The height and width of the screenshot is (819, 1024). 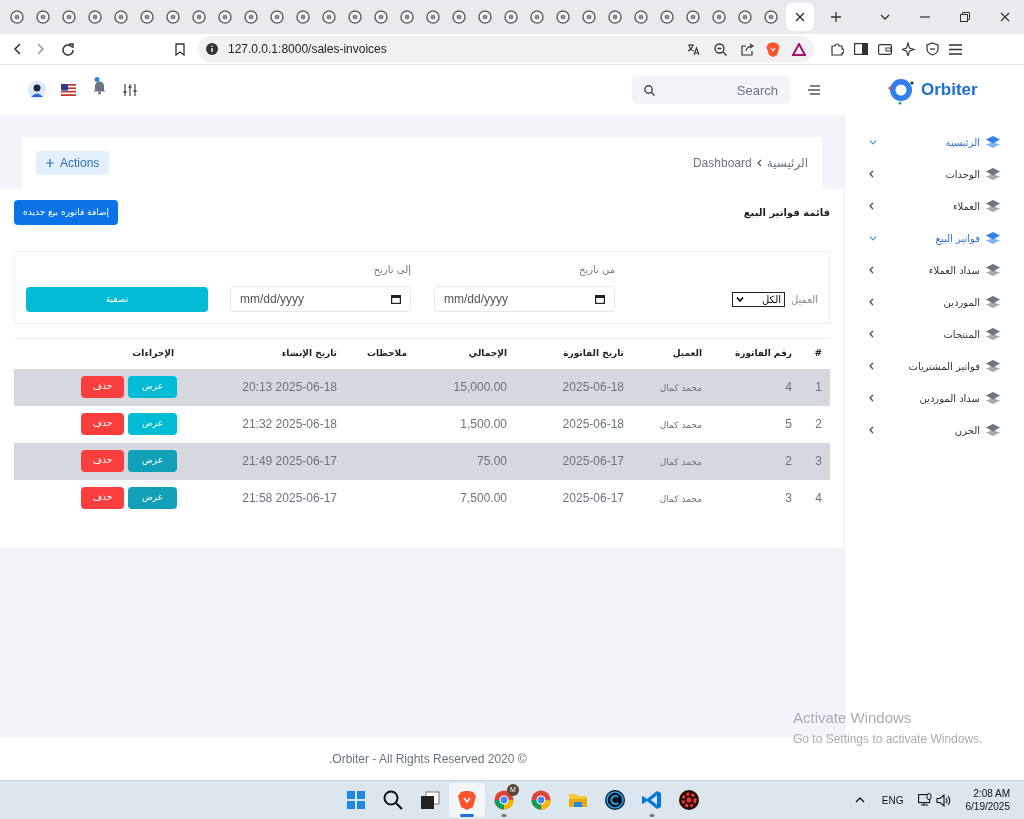 What do you see at coordinates (943, 800) in the screenshot?
I see `volume-icon` at bounding box center [943, 800].